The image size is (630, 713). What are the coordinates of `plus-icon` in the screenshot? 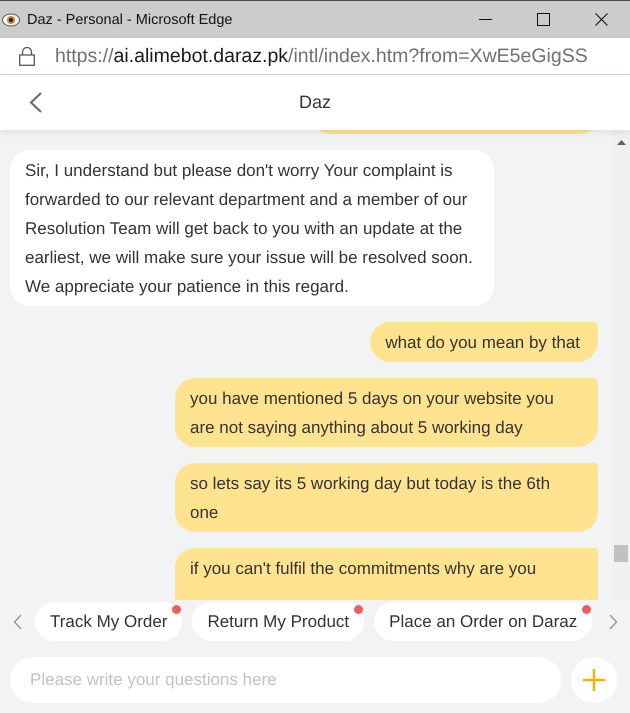 It's located at (594, 680).